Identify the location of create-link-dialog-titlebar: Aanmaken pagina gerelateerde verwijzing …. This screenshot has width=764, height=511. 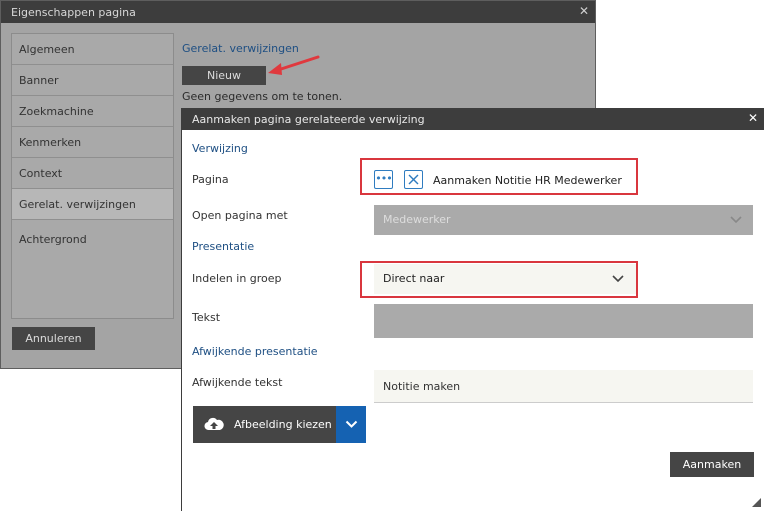
(473, 119).